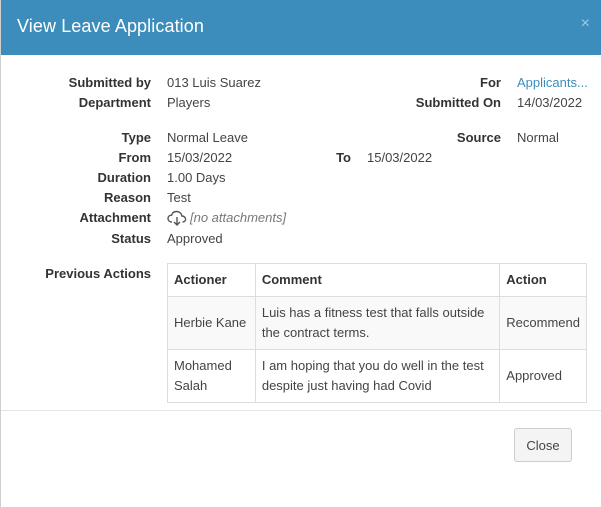  What do you see at coordinates (109, 82) in the screenshot?
I see `submitted-by-label: Submitted by` at bounding box center [109, 82].